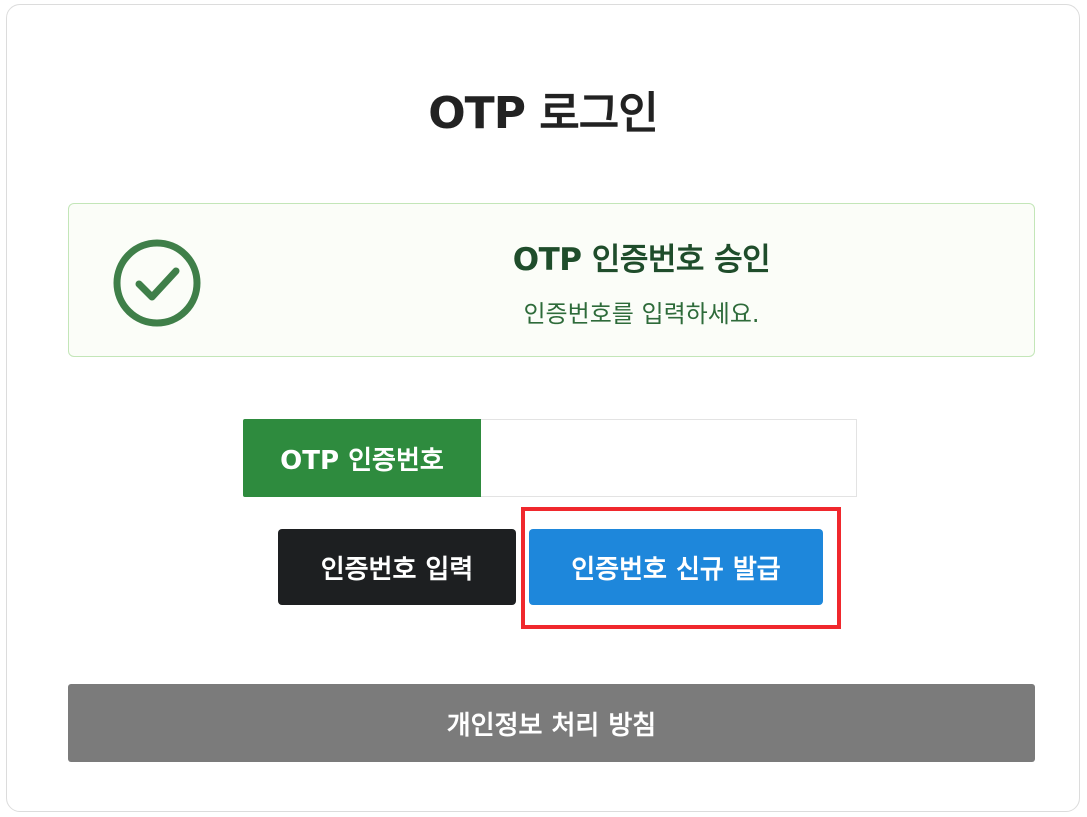 This screenshot has width=1087, height=817. Describe the element at coordinates (676, 567) in the screenshot. I see `issue-new-code-button: 인증번호 신규 발급` at that location.